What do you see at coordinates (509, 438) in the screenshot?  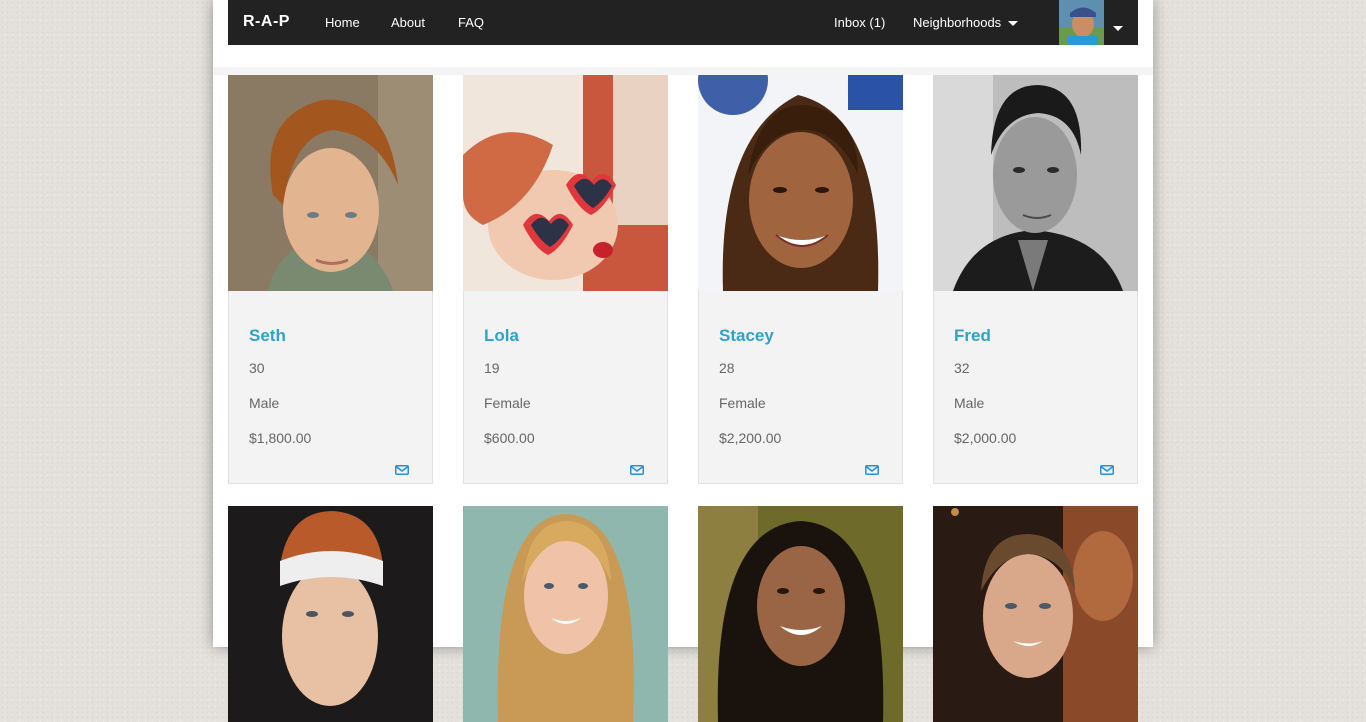 I see `profile-price: $600.00` at bounding box center [509, 438].